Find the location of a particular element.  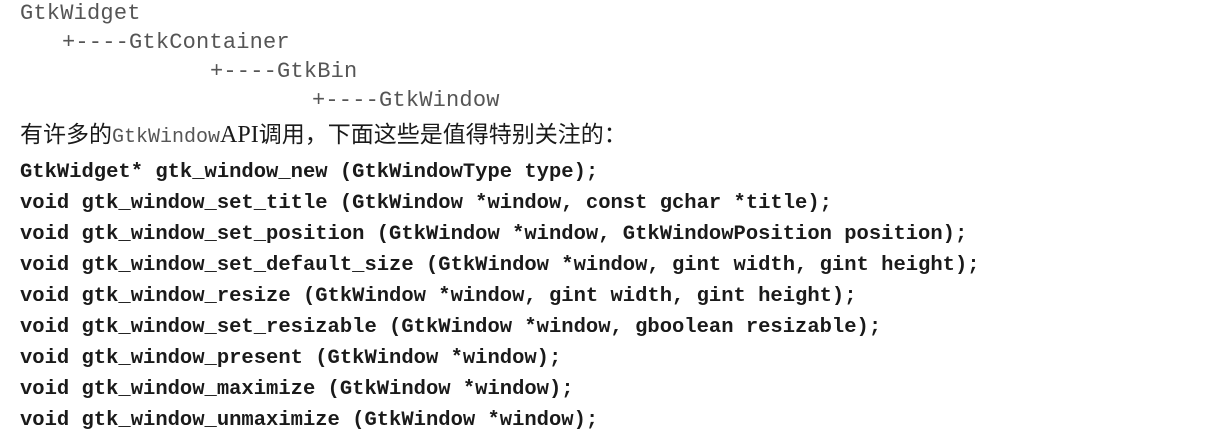

hierarchy-gtkbin: +----GtkBin is located at coordinates (284, 71).